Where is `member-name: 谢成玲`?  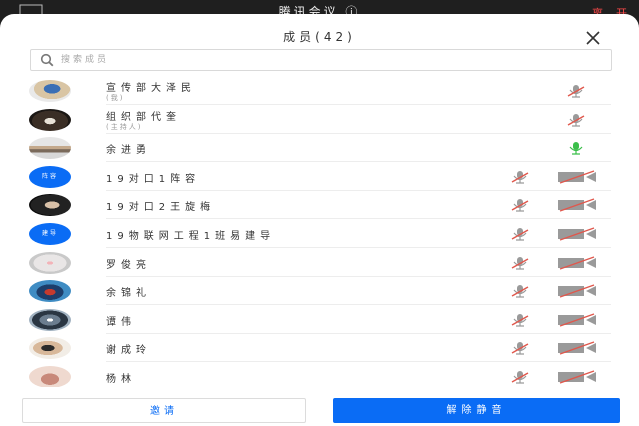
member-name: 谢成玲 is located at coordinates (128, 351).